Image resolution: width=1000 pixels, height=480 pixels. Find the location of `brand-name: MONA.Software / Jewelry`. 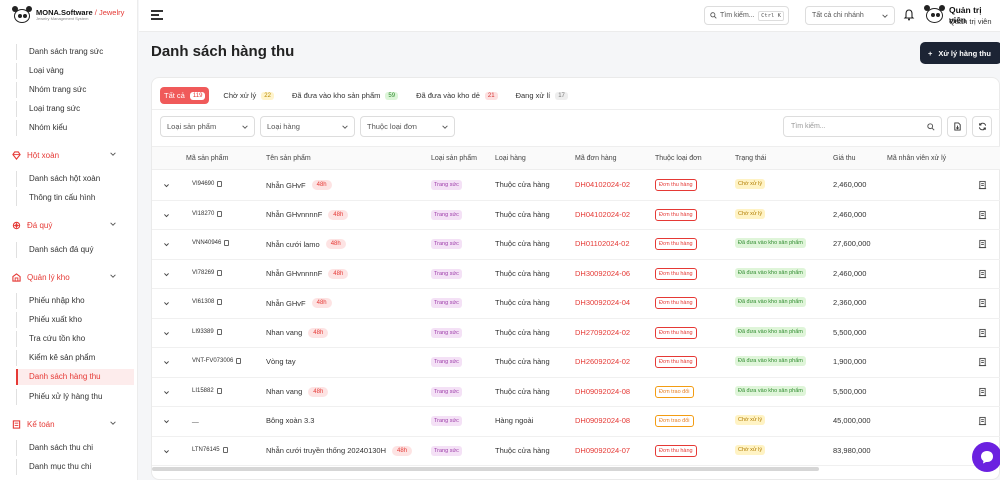

brand-name: MONA.Software / Jewelry is located at coordinates (80, 12).